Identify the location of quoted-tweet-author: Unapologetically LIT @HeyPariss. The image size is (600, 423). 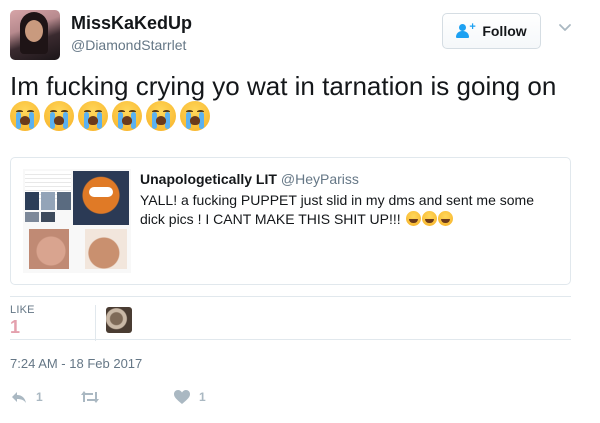
(249, 179).